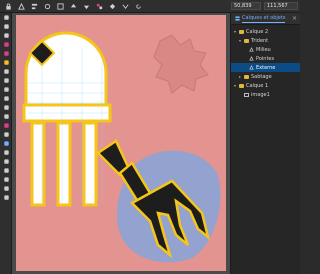 This screenshot has height=274, width=320. I want to click on measure-tool-icon, so click(6, 179).